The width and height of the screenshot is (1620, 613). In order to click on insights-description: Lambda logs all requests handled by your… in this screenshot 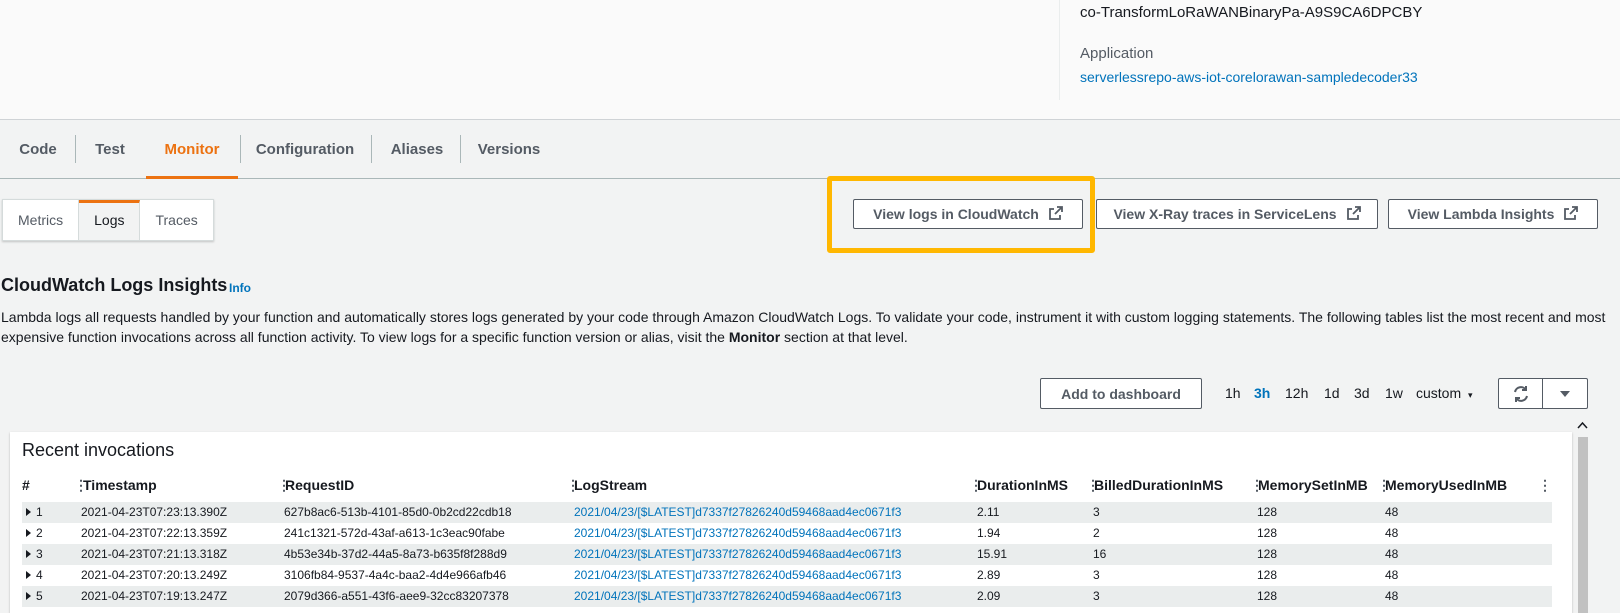, I will do `click(808, 327)`.